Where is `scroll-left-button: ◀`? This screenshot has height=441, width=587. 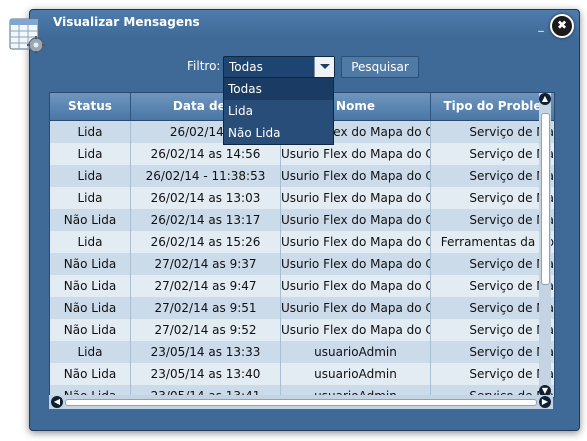 scroll-left-button: ◀ is located at coordinates (57, 402).